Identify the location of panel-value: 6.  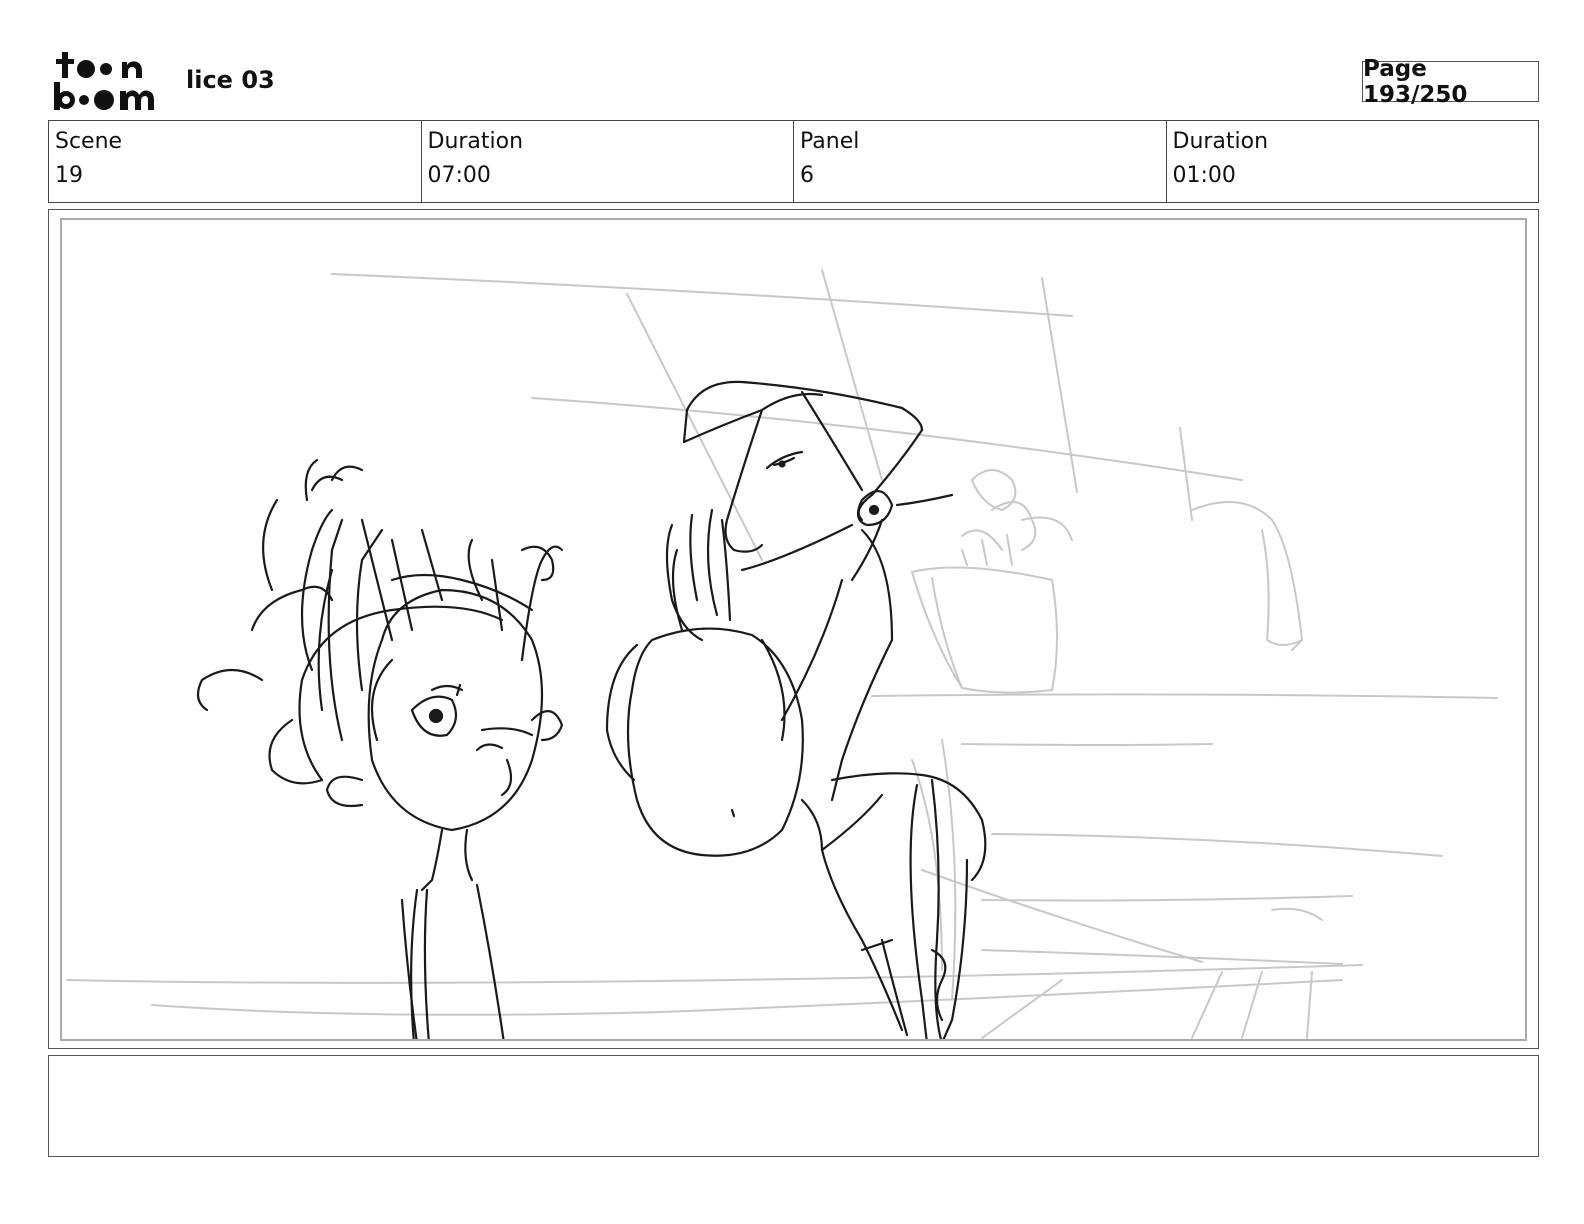
(807, 175).